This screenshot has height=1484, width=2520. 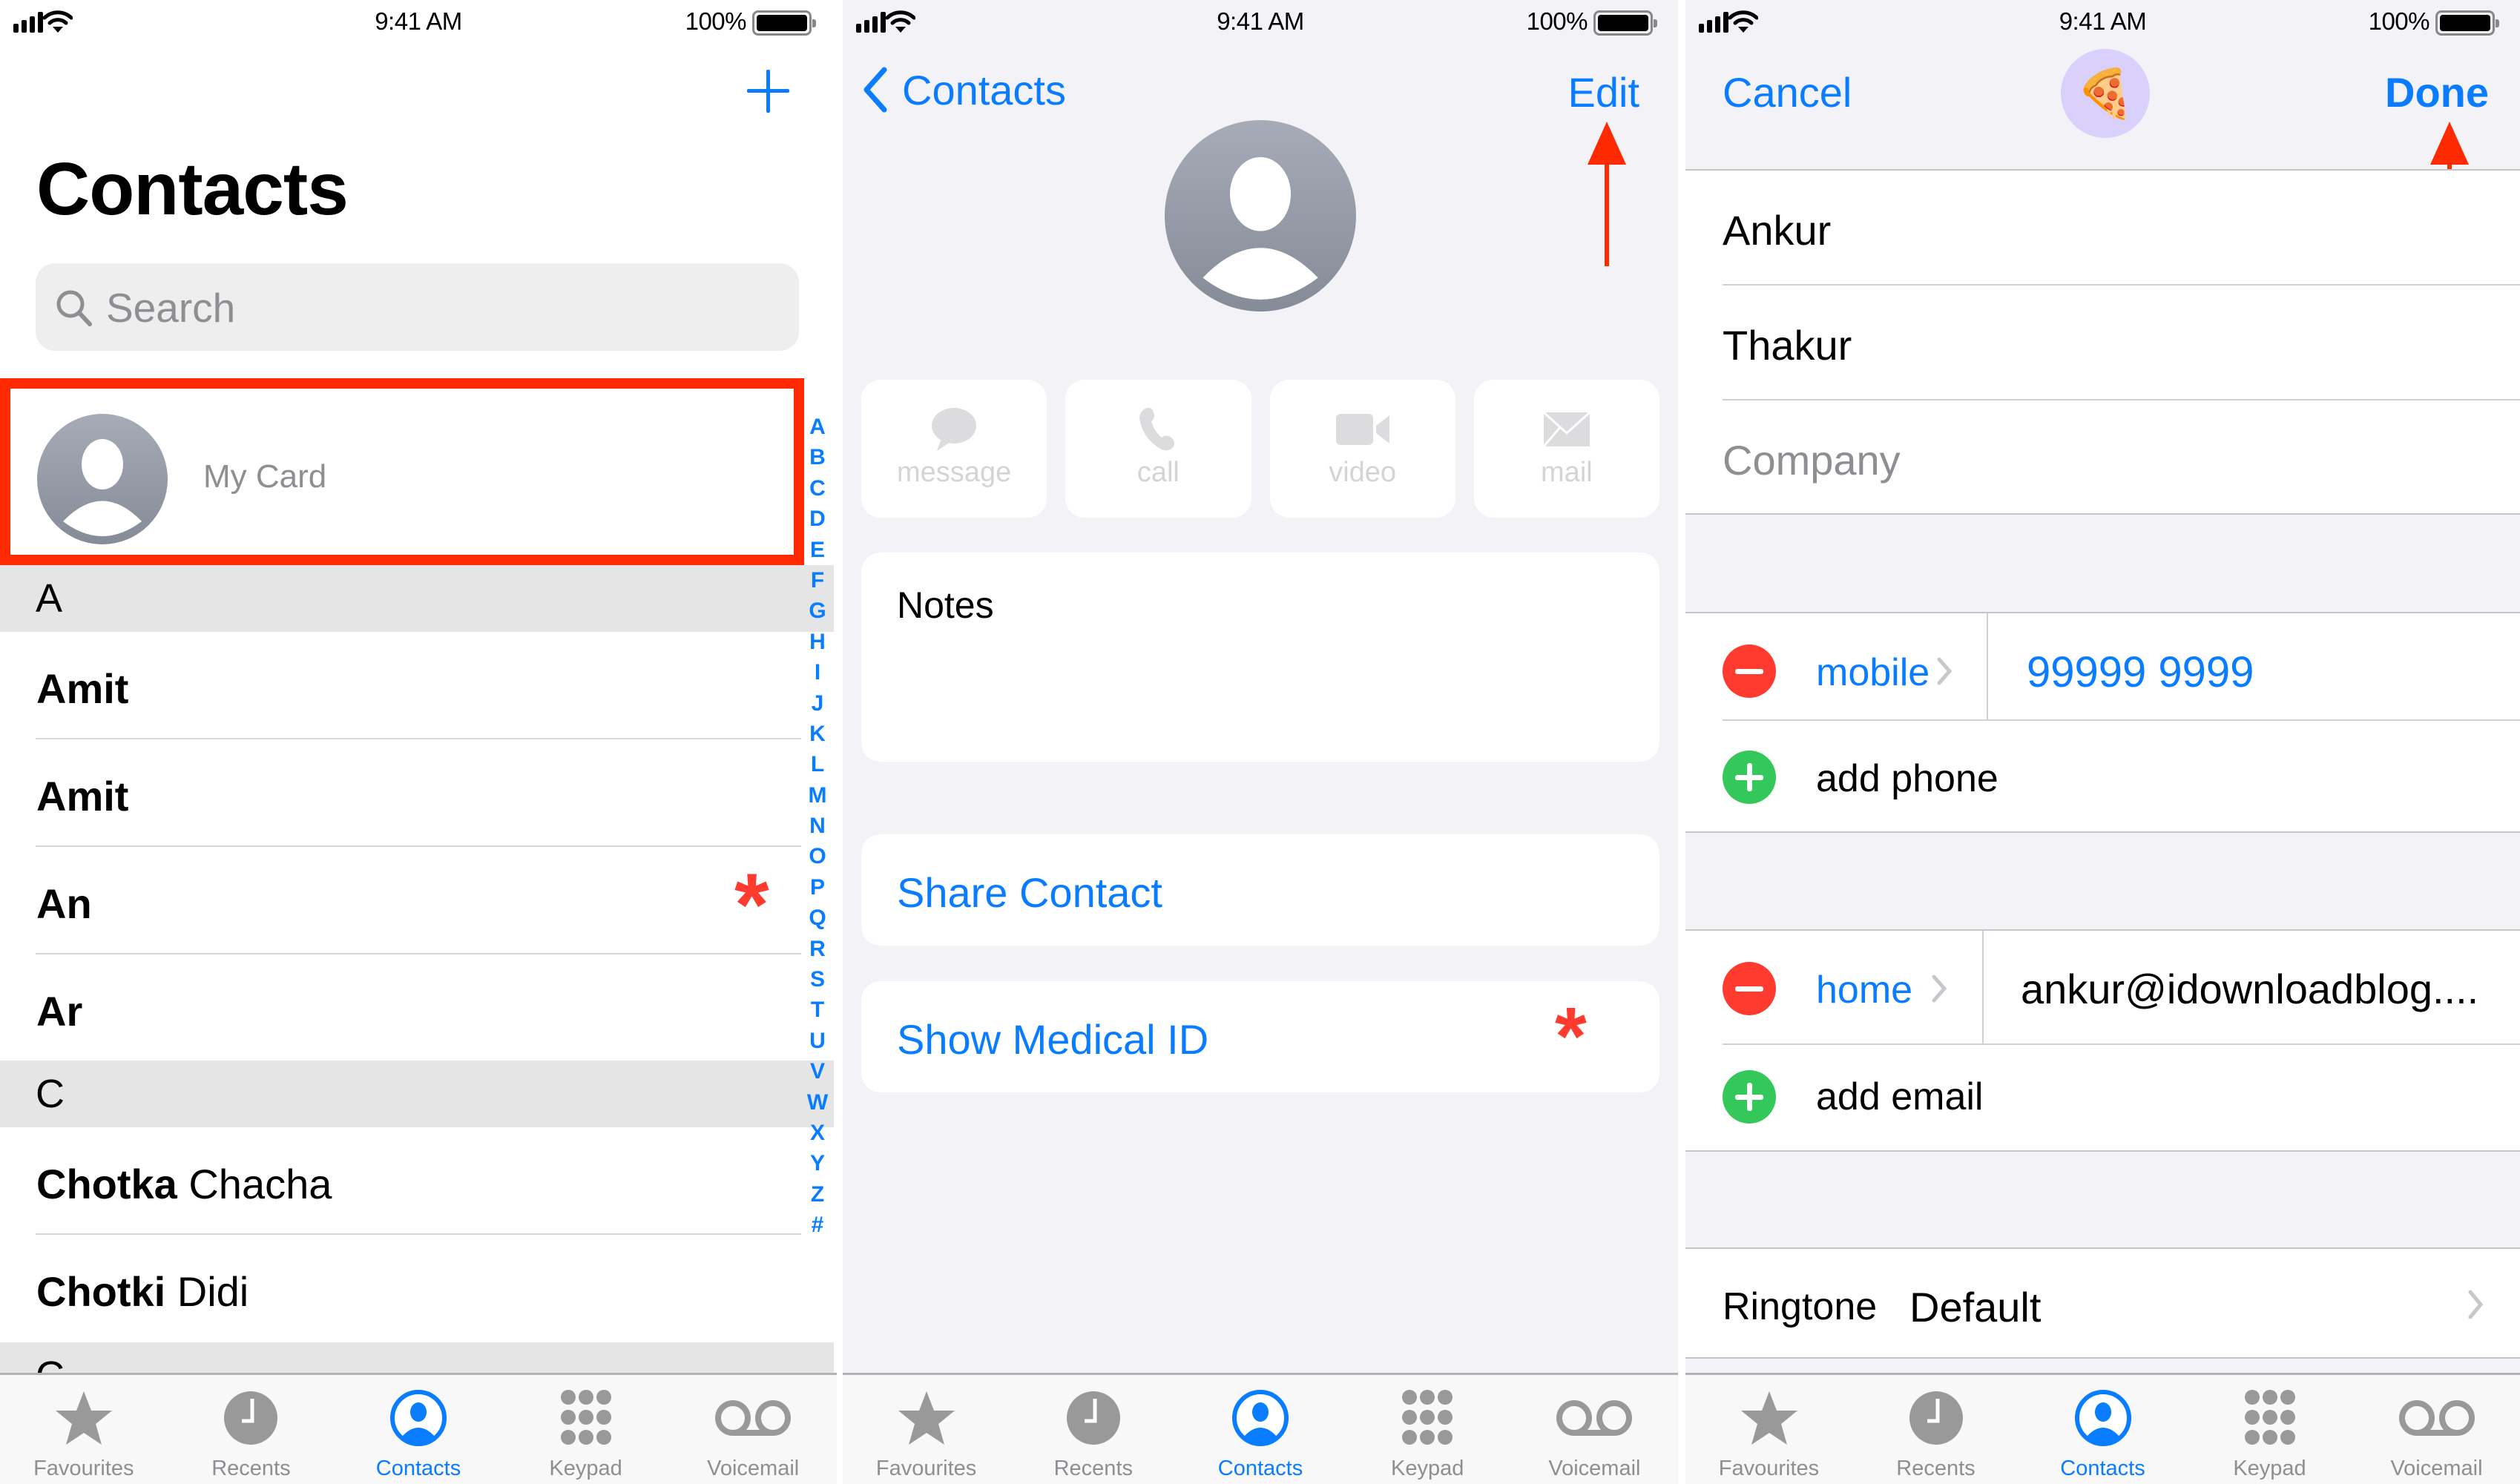 I want to click on contact-avatar: 🍕, so click(x=2105, y=93).